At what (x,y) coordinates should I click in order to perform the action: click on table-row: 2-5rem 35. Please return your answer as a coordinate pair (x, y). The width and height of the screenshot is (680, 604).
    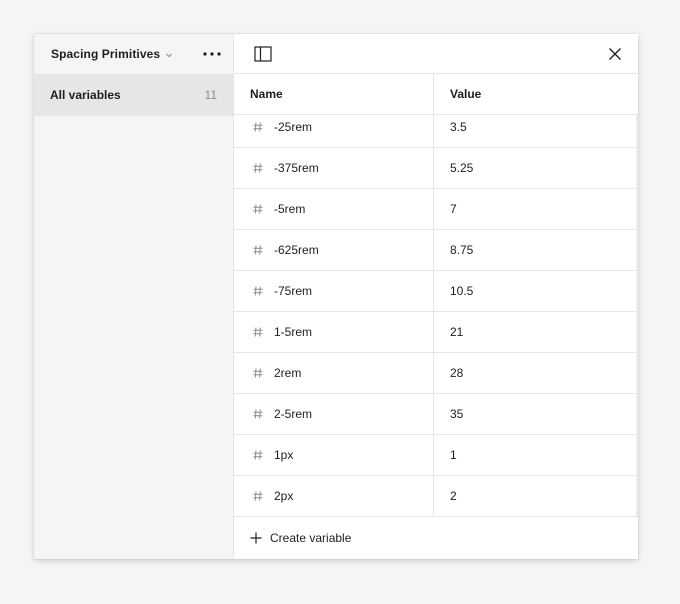
    Looking at the image, I should click on (436, 414).